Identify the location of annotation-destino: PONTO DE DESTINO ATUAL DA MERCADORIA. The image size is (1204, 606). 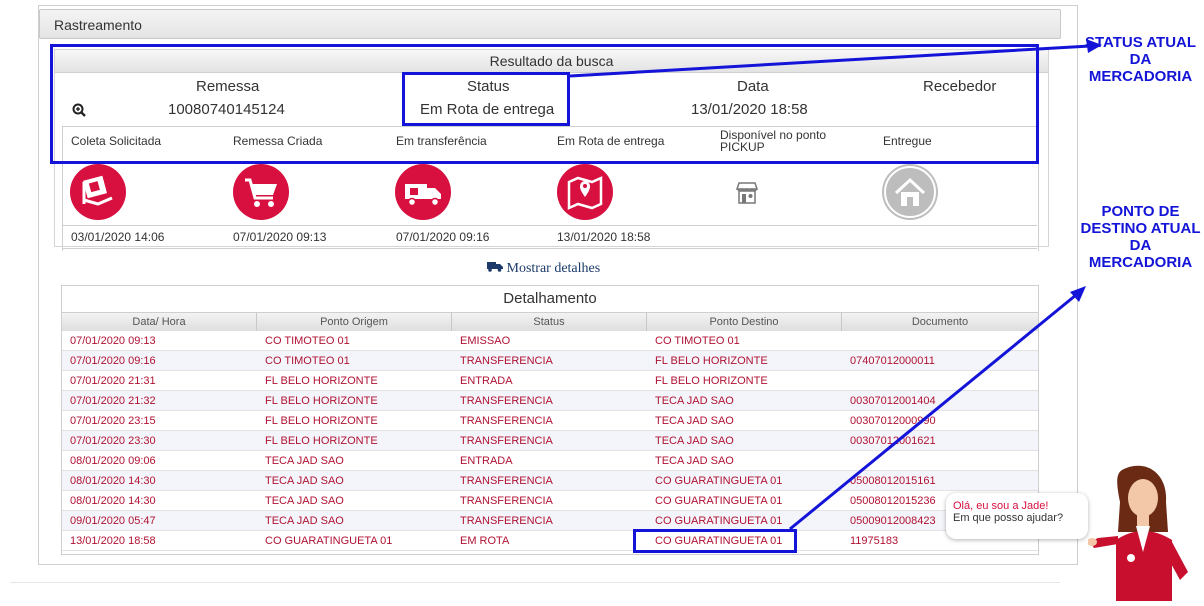
(1140, 237).